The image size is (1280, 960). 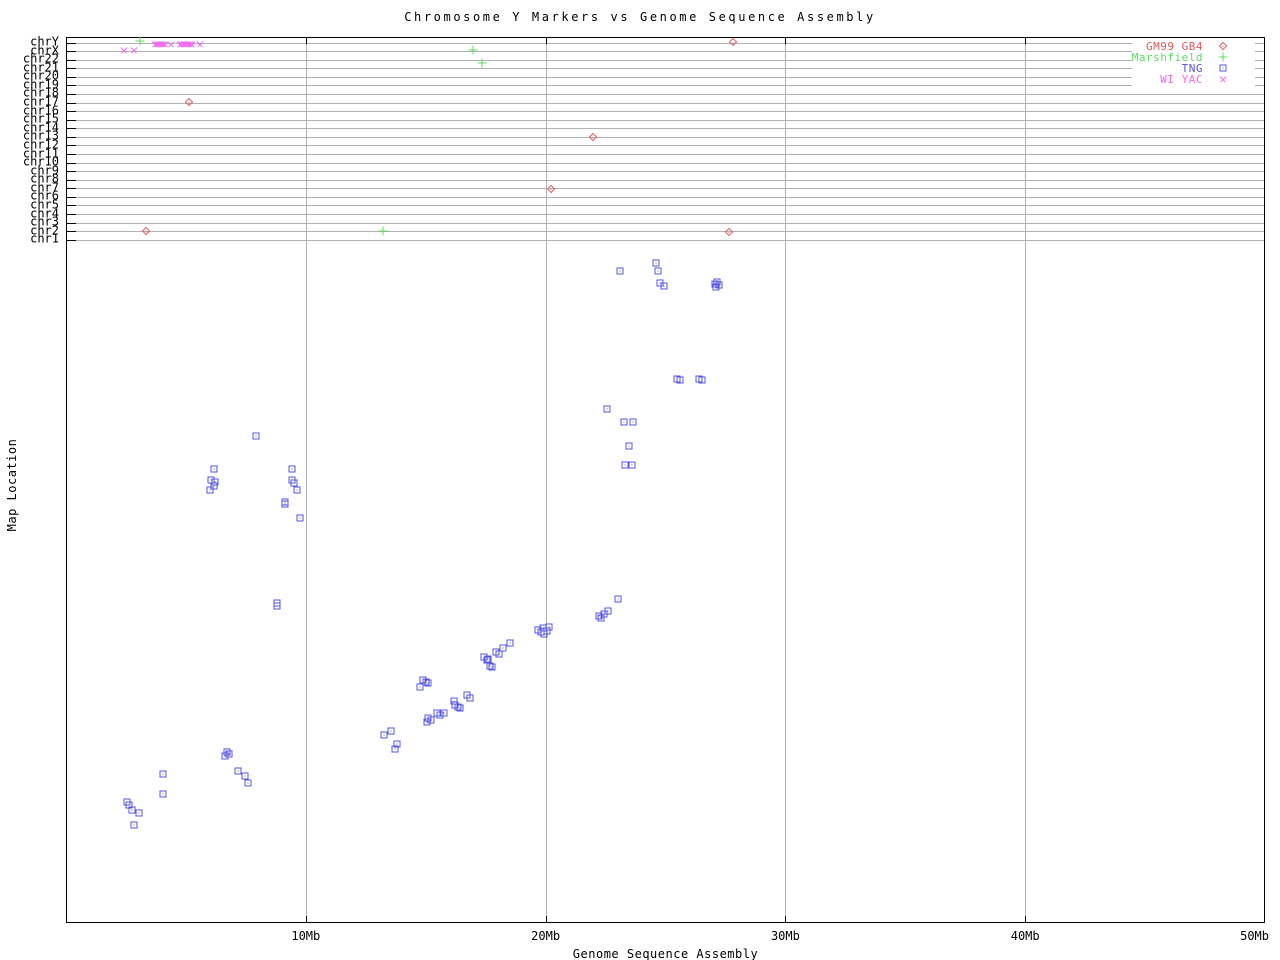 What do you see at coordinates (71, 69) in the screenshot?
I see `y-tick-chr21` at bounding box center [71, 69].